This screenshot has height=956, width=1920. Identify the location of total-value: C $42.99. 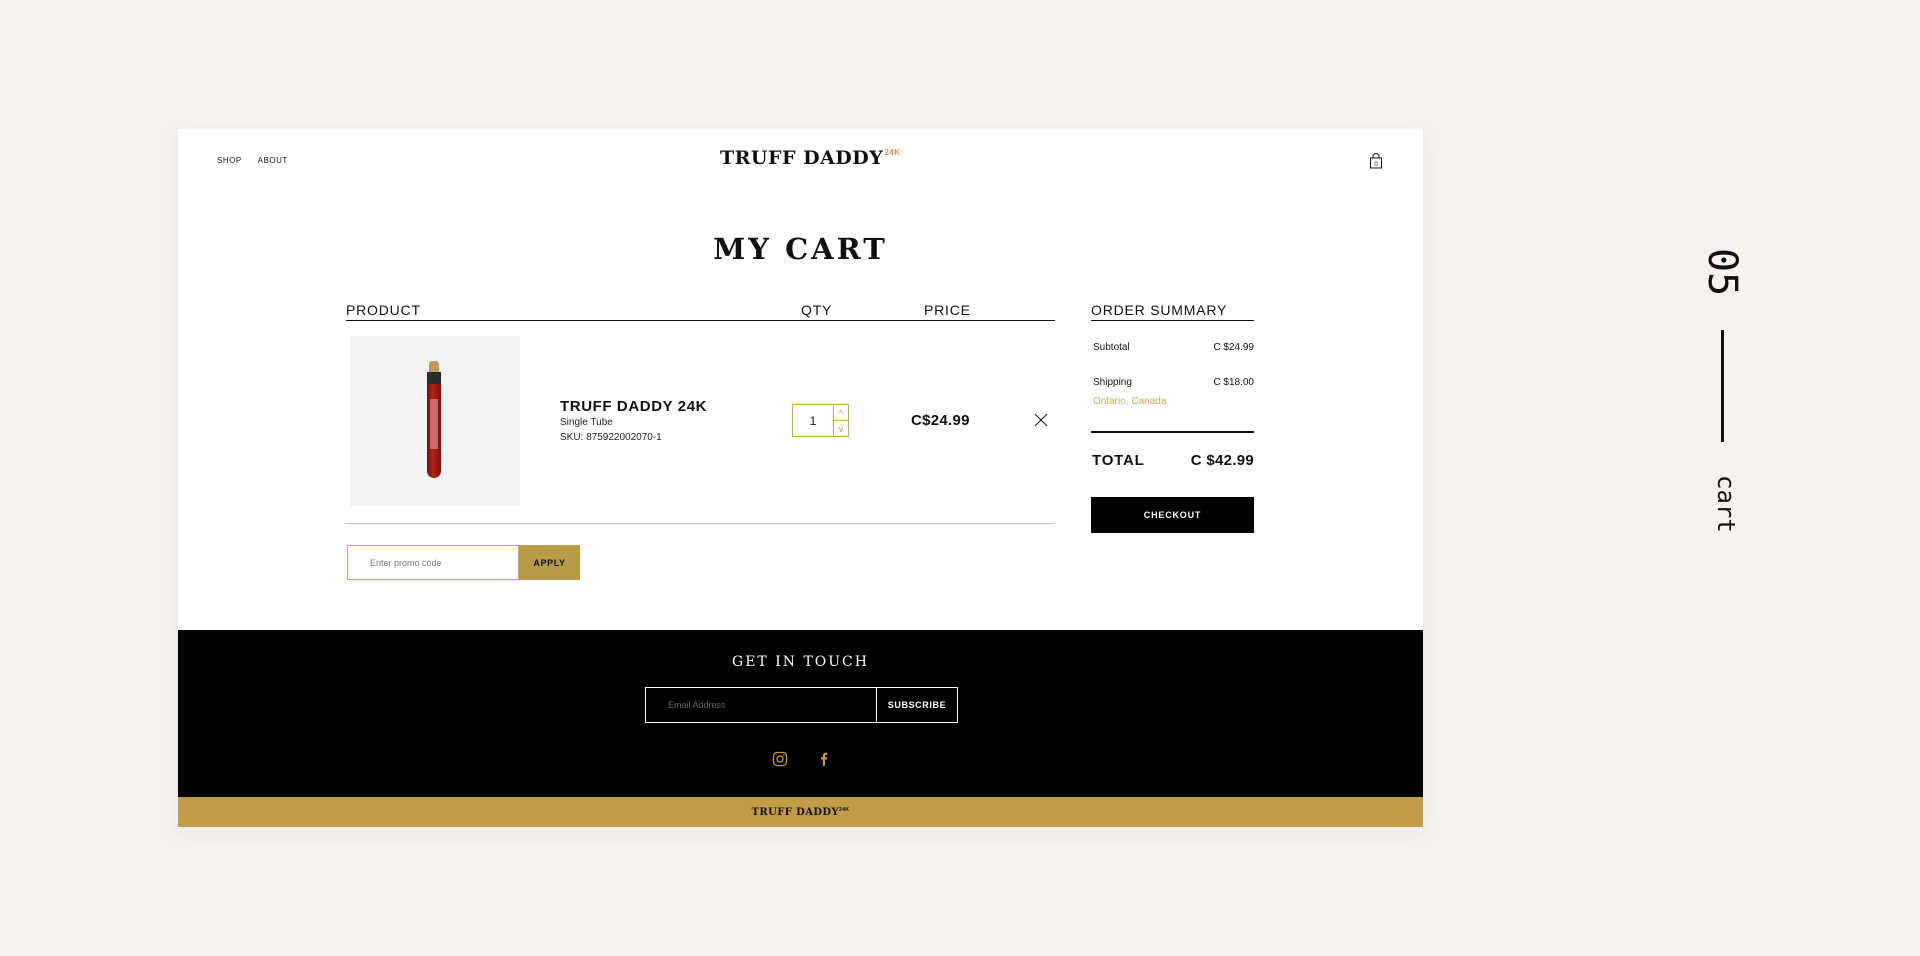
(1222, 460).